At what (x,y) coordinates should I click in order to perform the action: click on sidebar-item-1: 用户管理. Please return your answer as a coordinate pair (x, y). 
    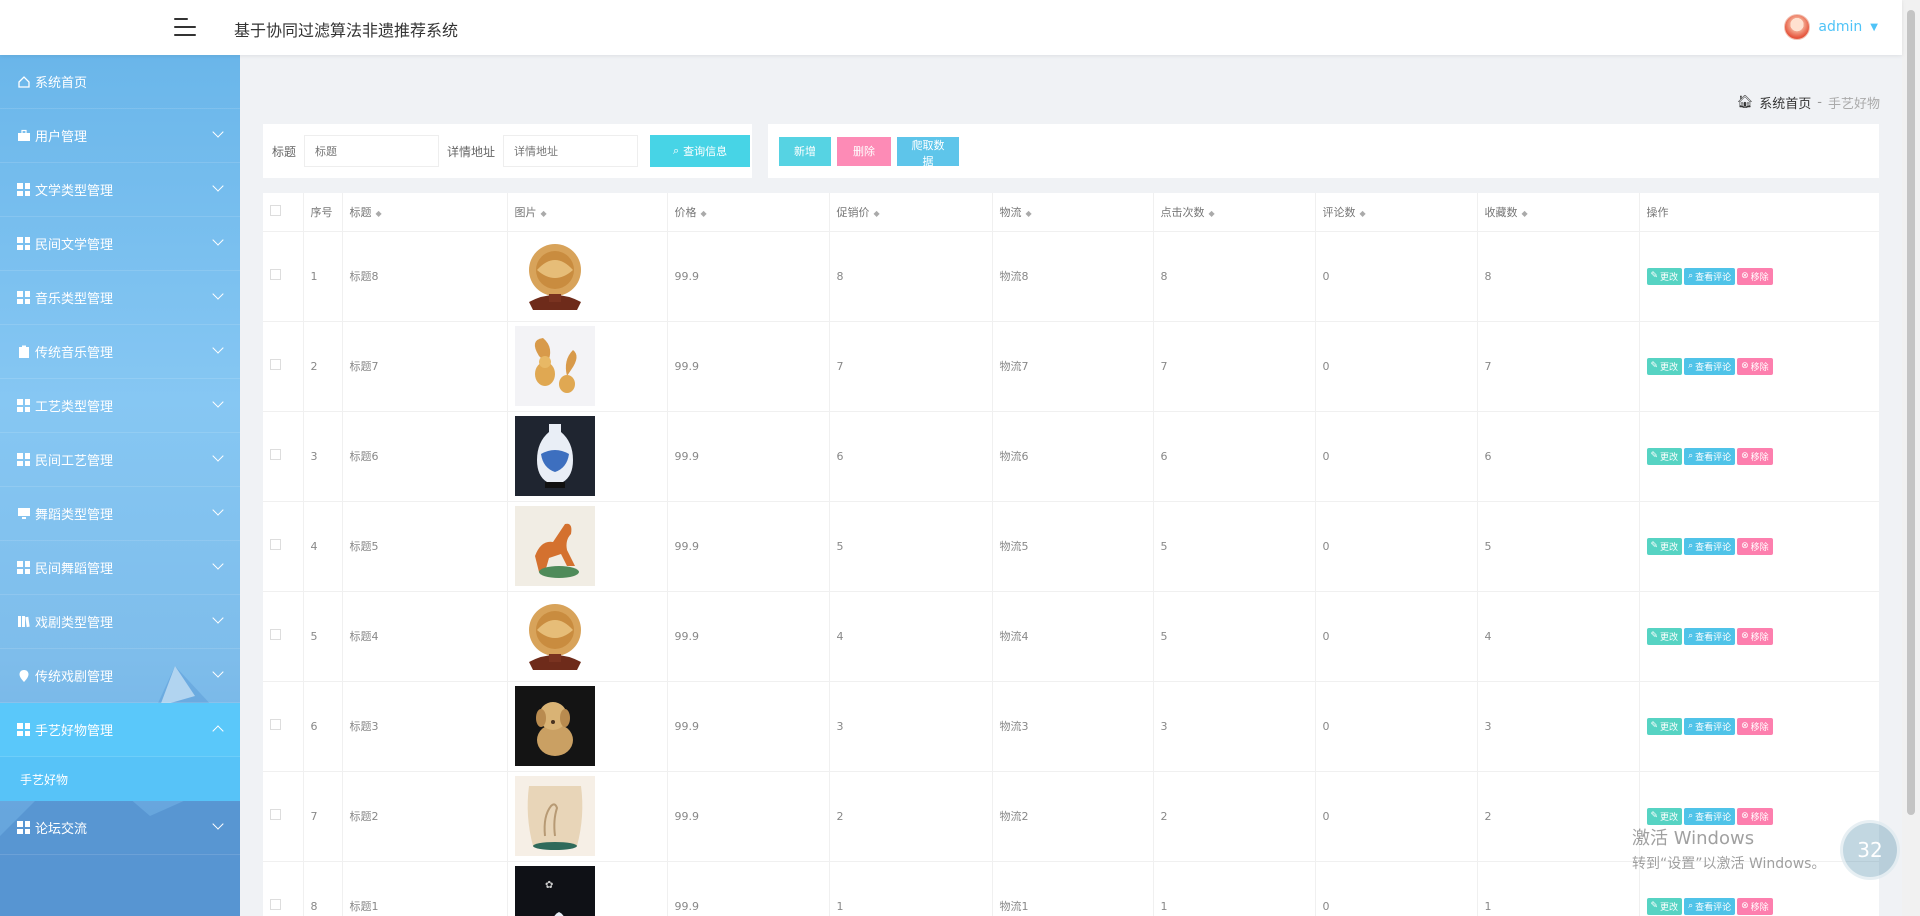
    Looking at the image, I should click on (120, 136).